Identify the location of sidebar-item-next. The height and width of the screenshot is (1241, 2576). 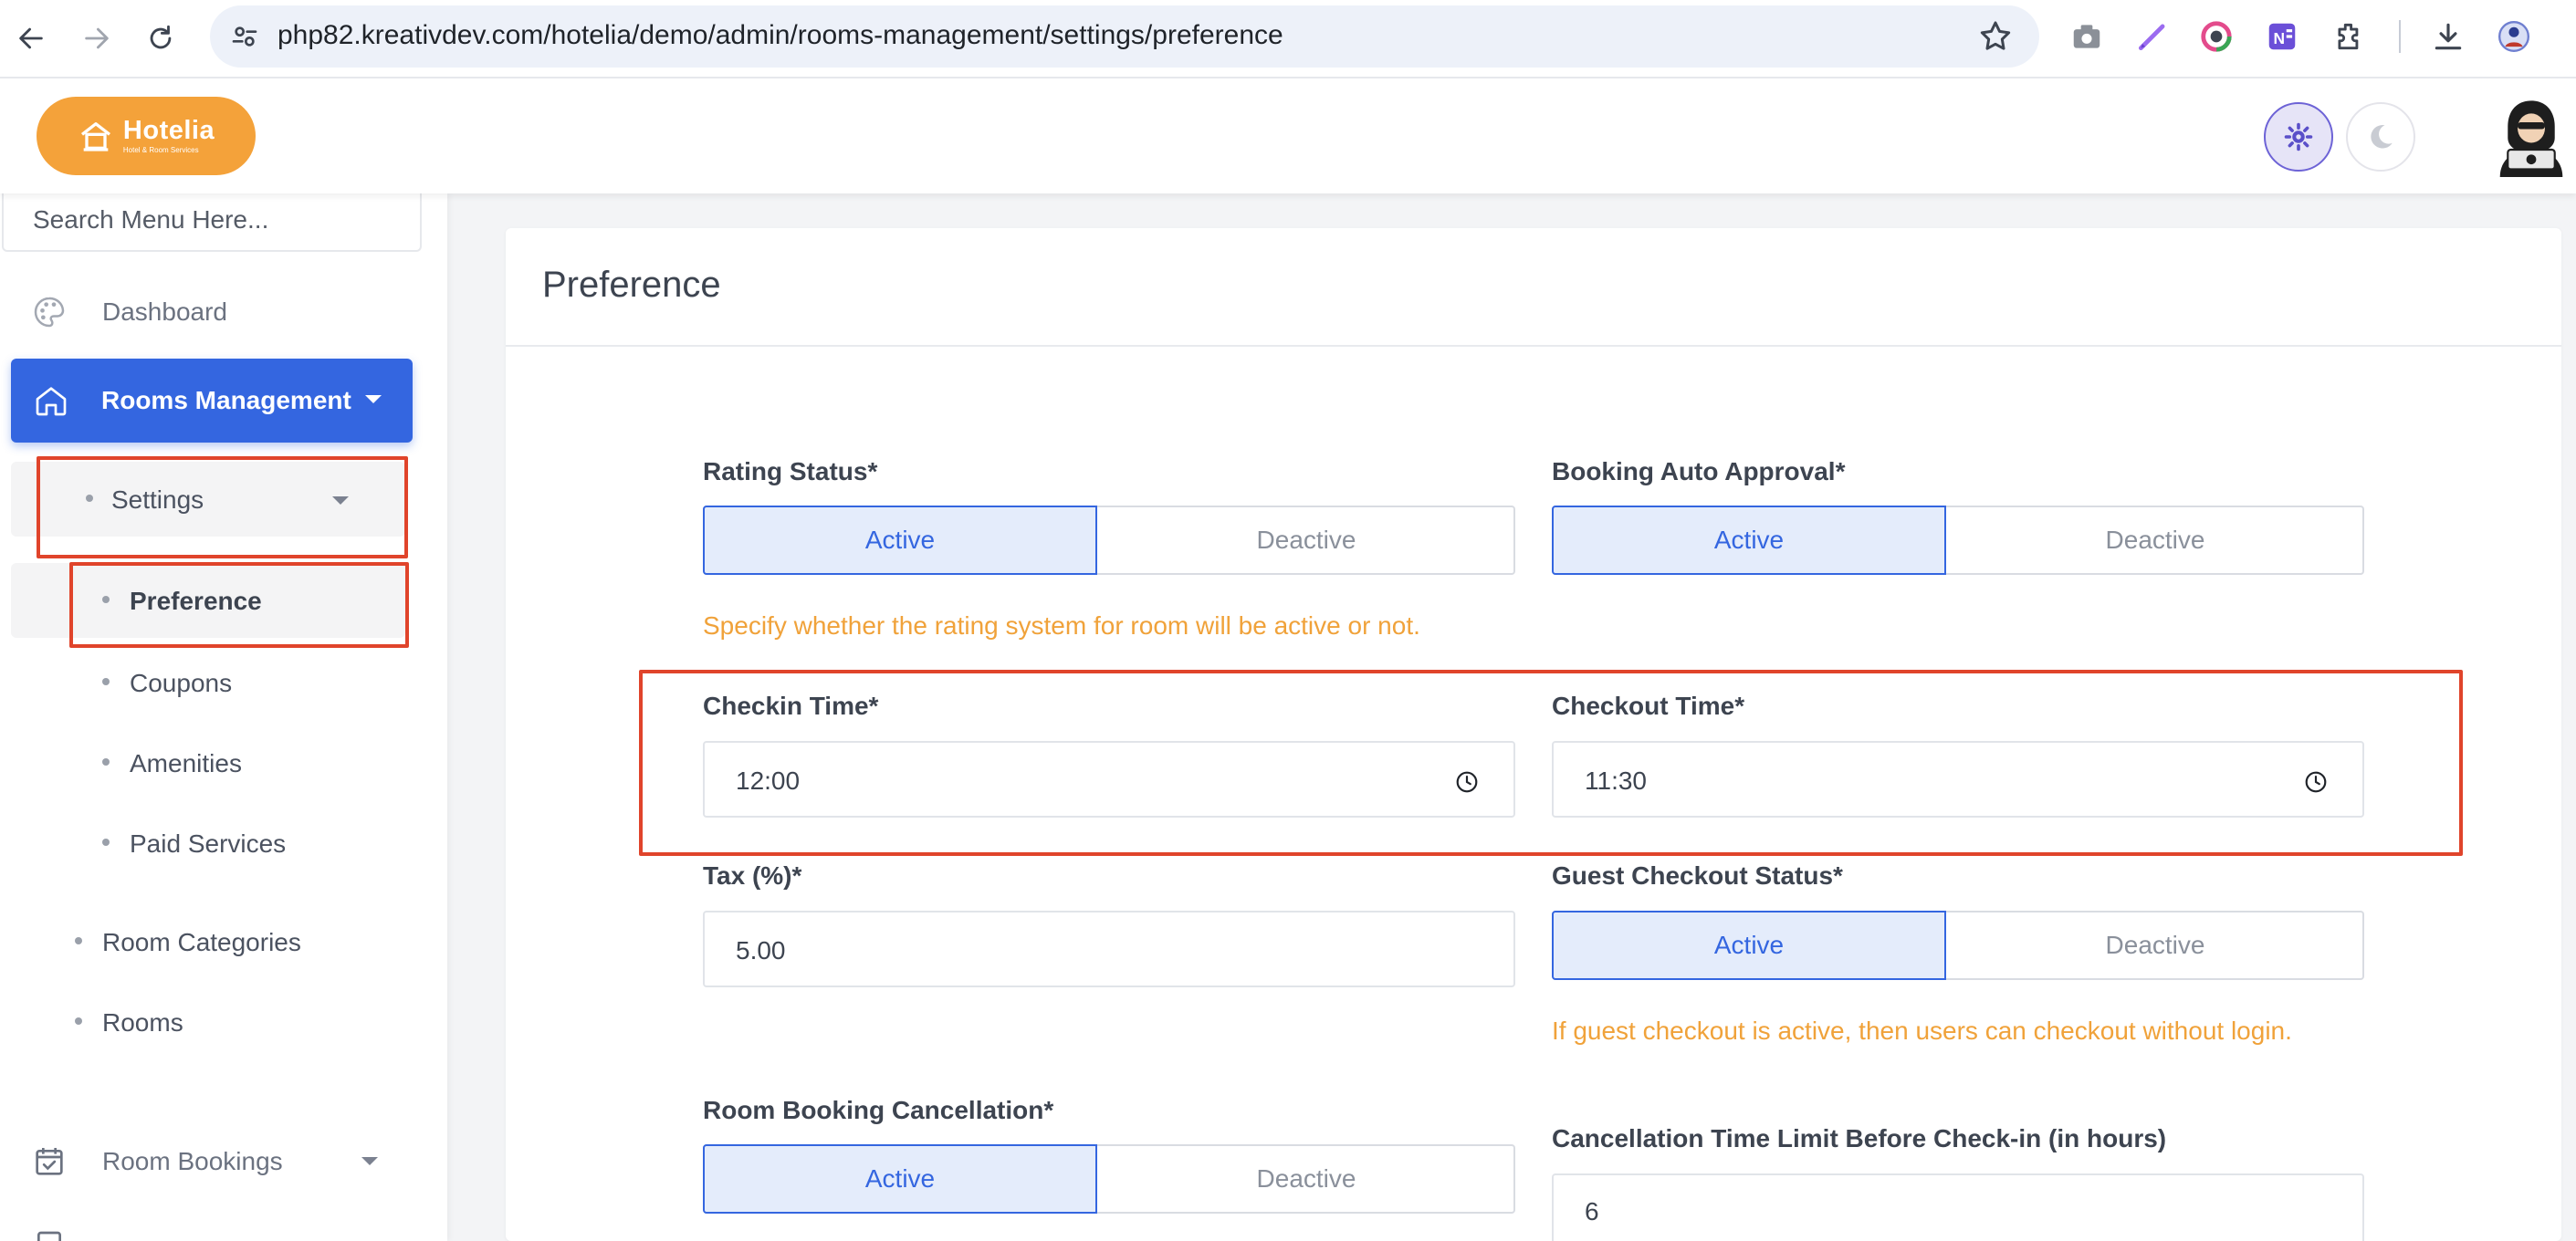
(212, 1230).